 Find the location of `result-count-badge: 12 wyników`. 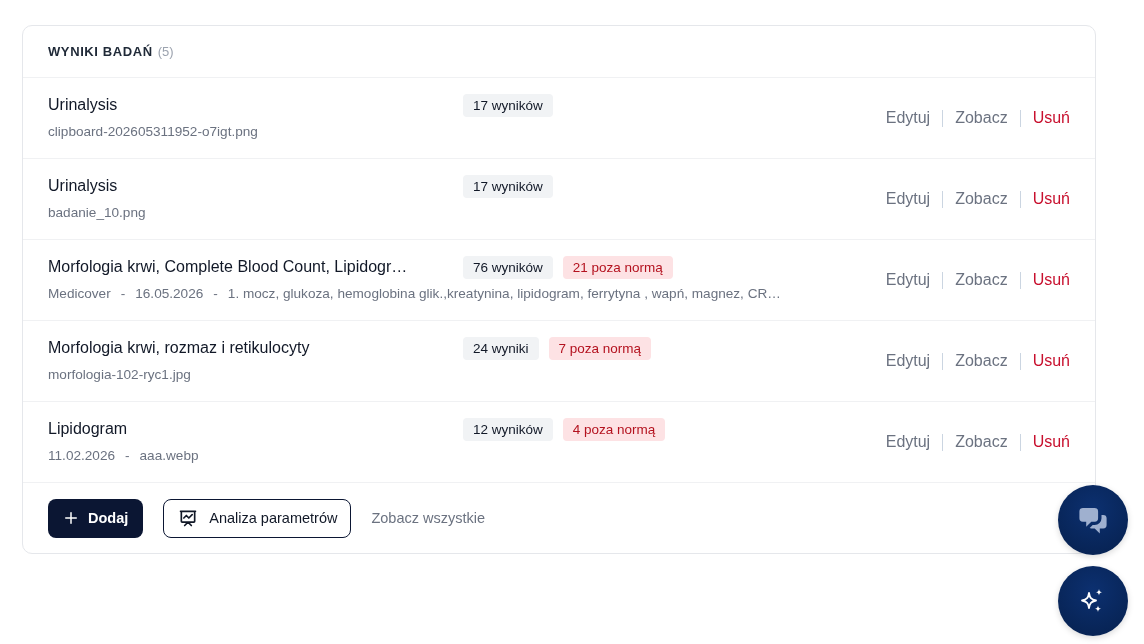

result-count-badge: 12 wyników is located at coordinates (508, 429).